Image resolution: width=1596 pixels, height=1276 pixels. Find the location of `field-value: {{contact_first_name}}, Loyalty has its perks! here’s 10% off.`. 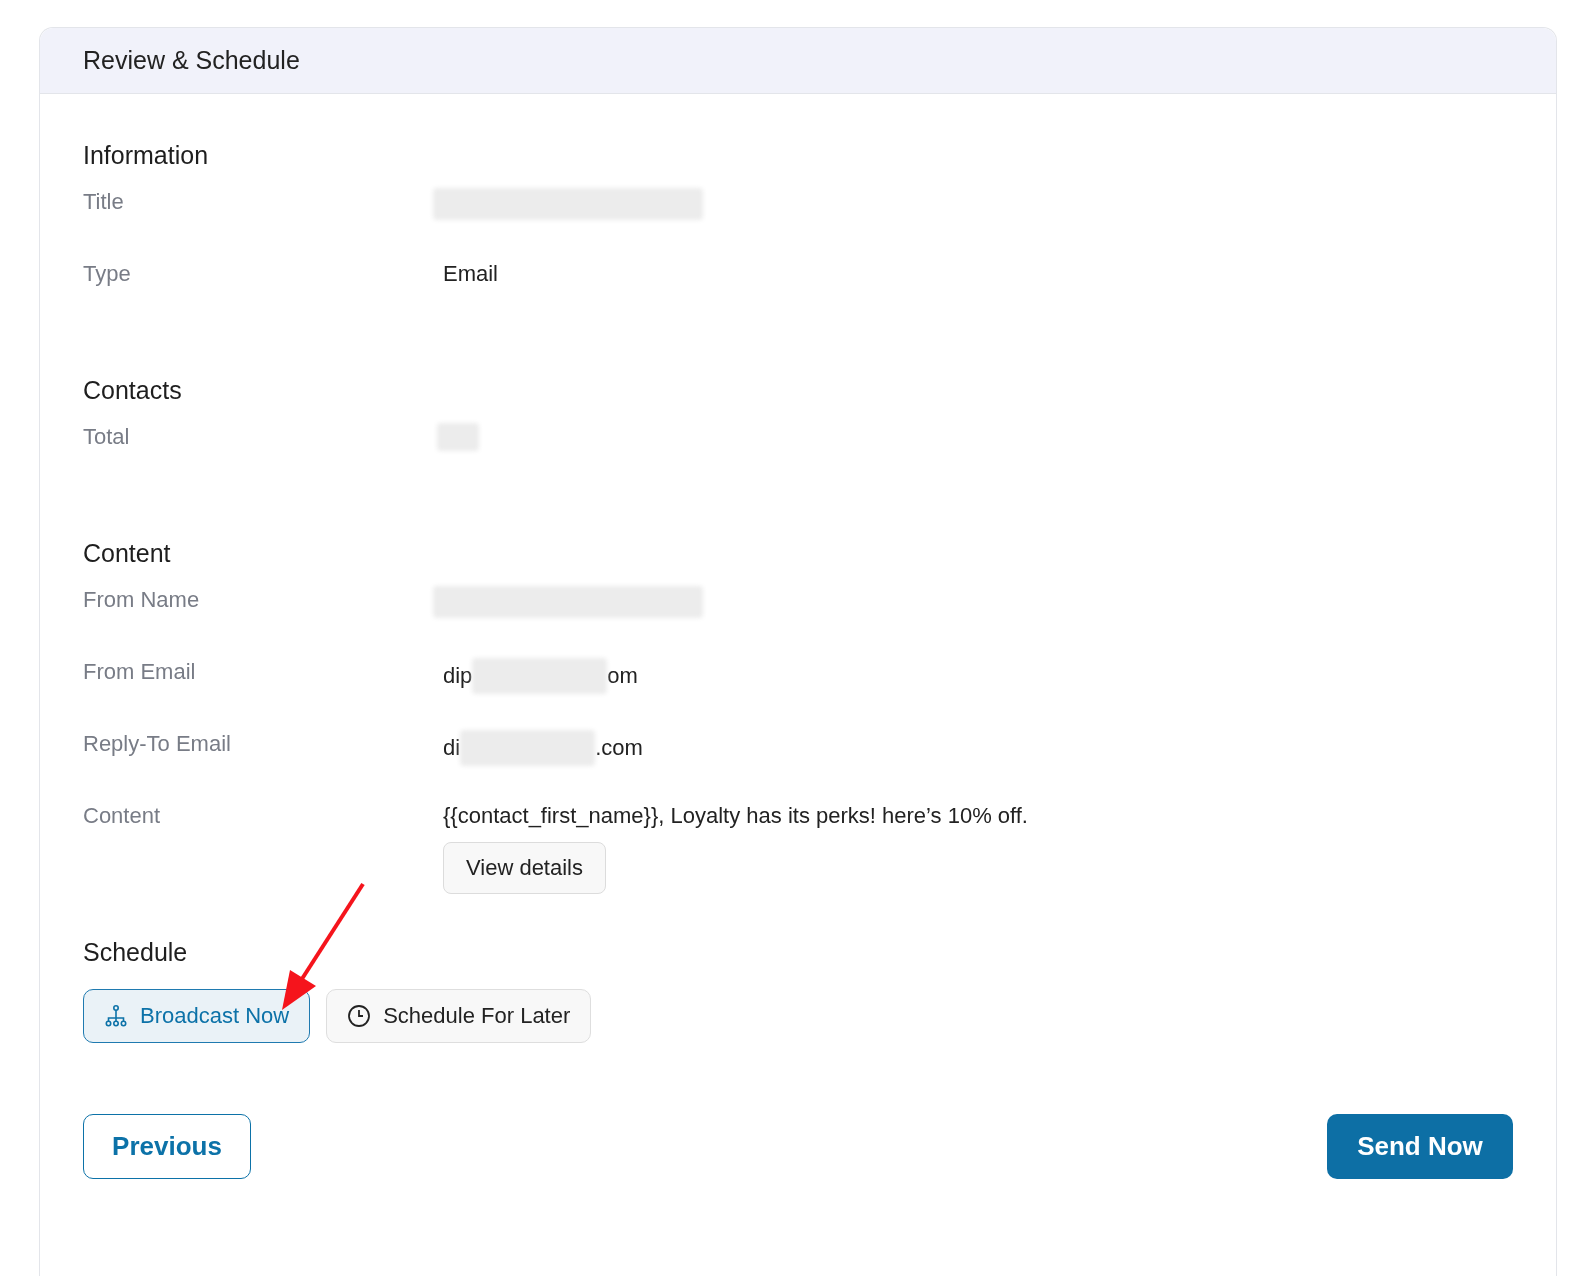

field-value: {{contact_first_name}}, Loyalty has its perks! here’s 10% off. is located at coordinates (735, 816).